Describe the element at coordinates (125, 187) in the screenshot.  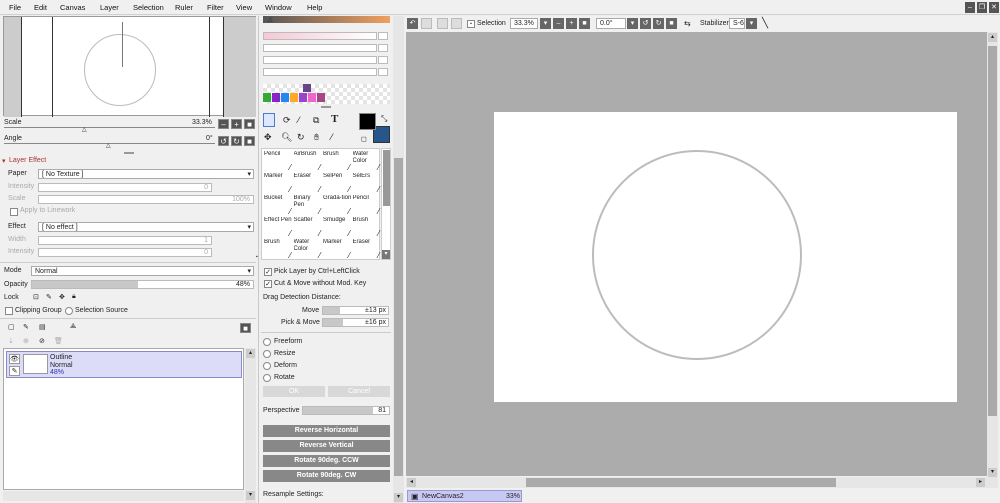
I see `intensity-slider: 0` at that location.